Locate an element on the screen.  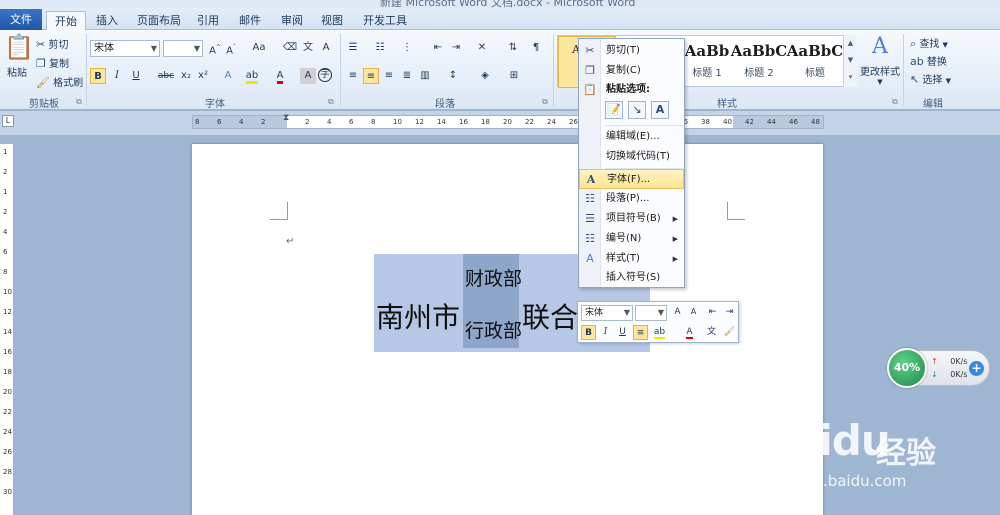
font-size-combo: ▼ is located at coordinates (183, 48).